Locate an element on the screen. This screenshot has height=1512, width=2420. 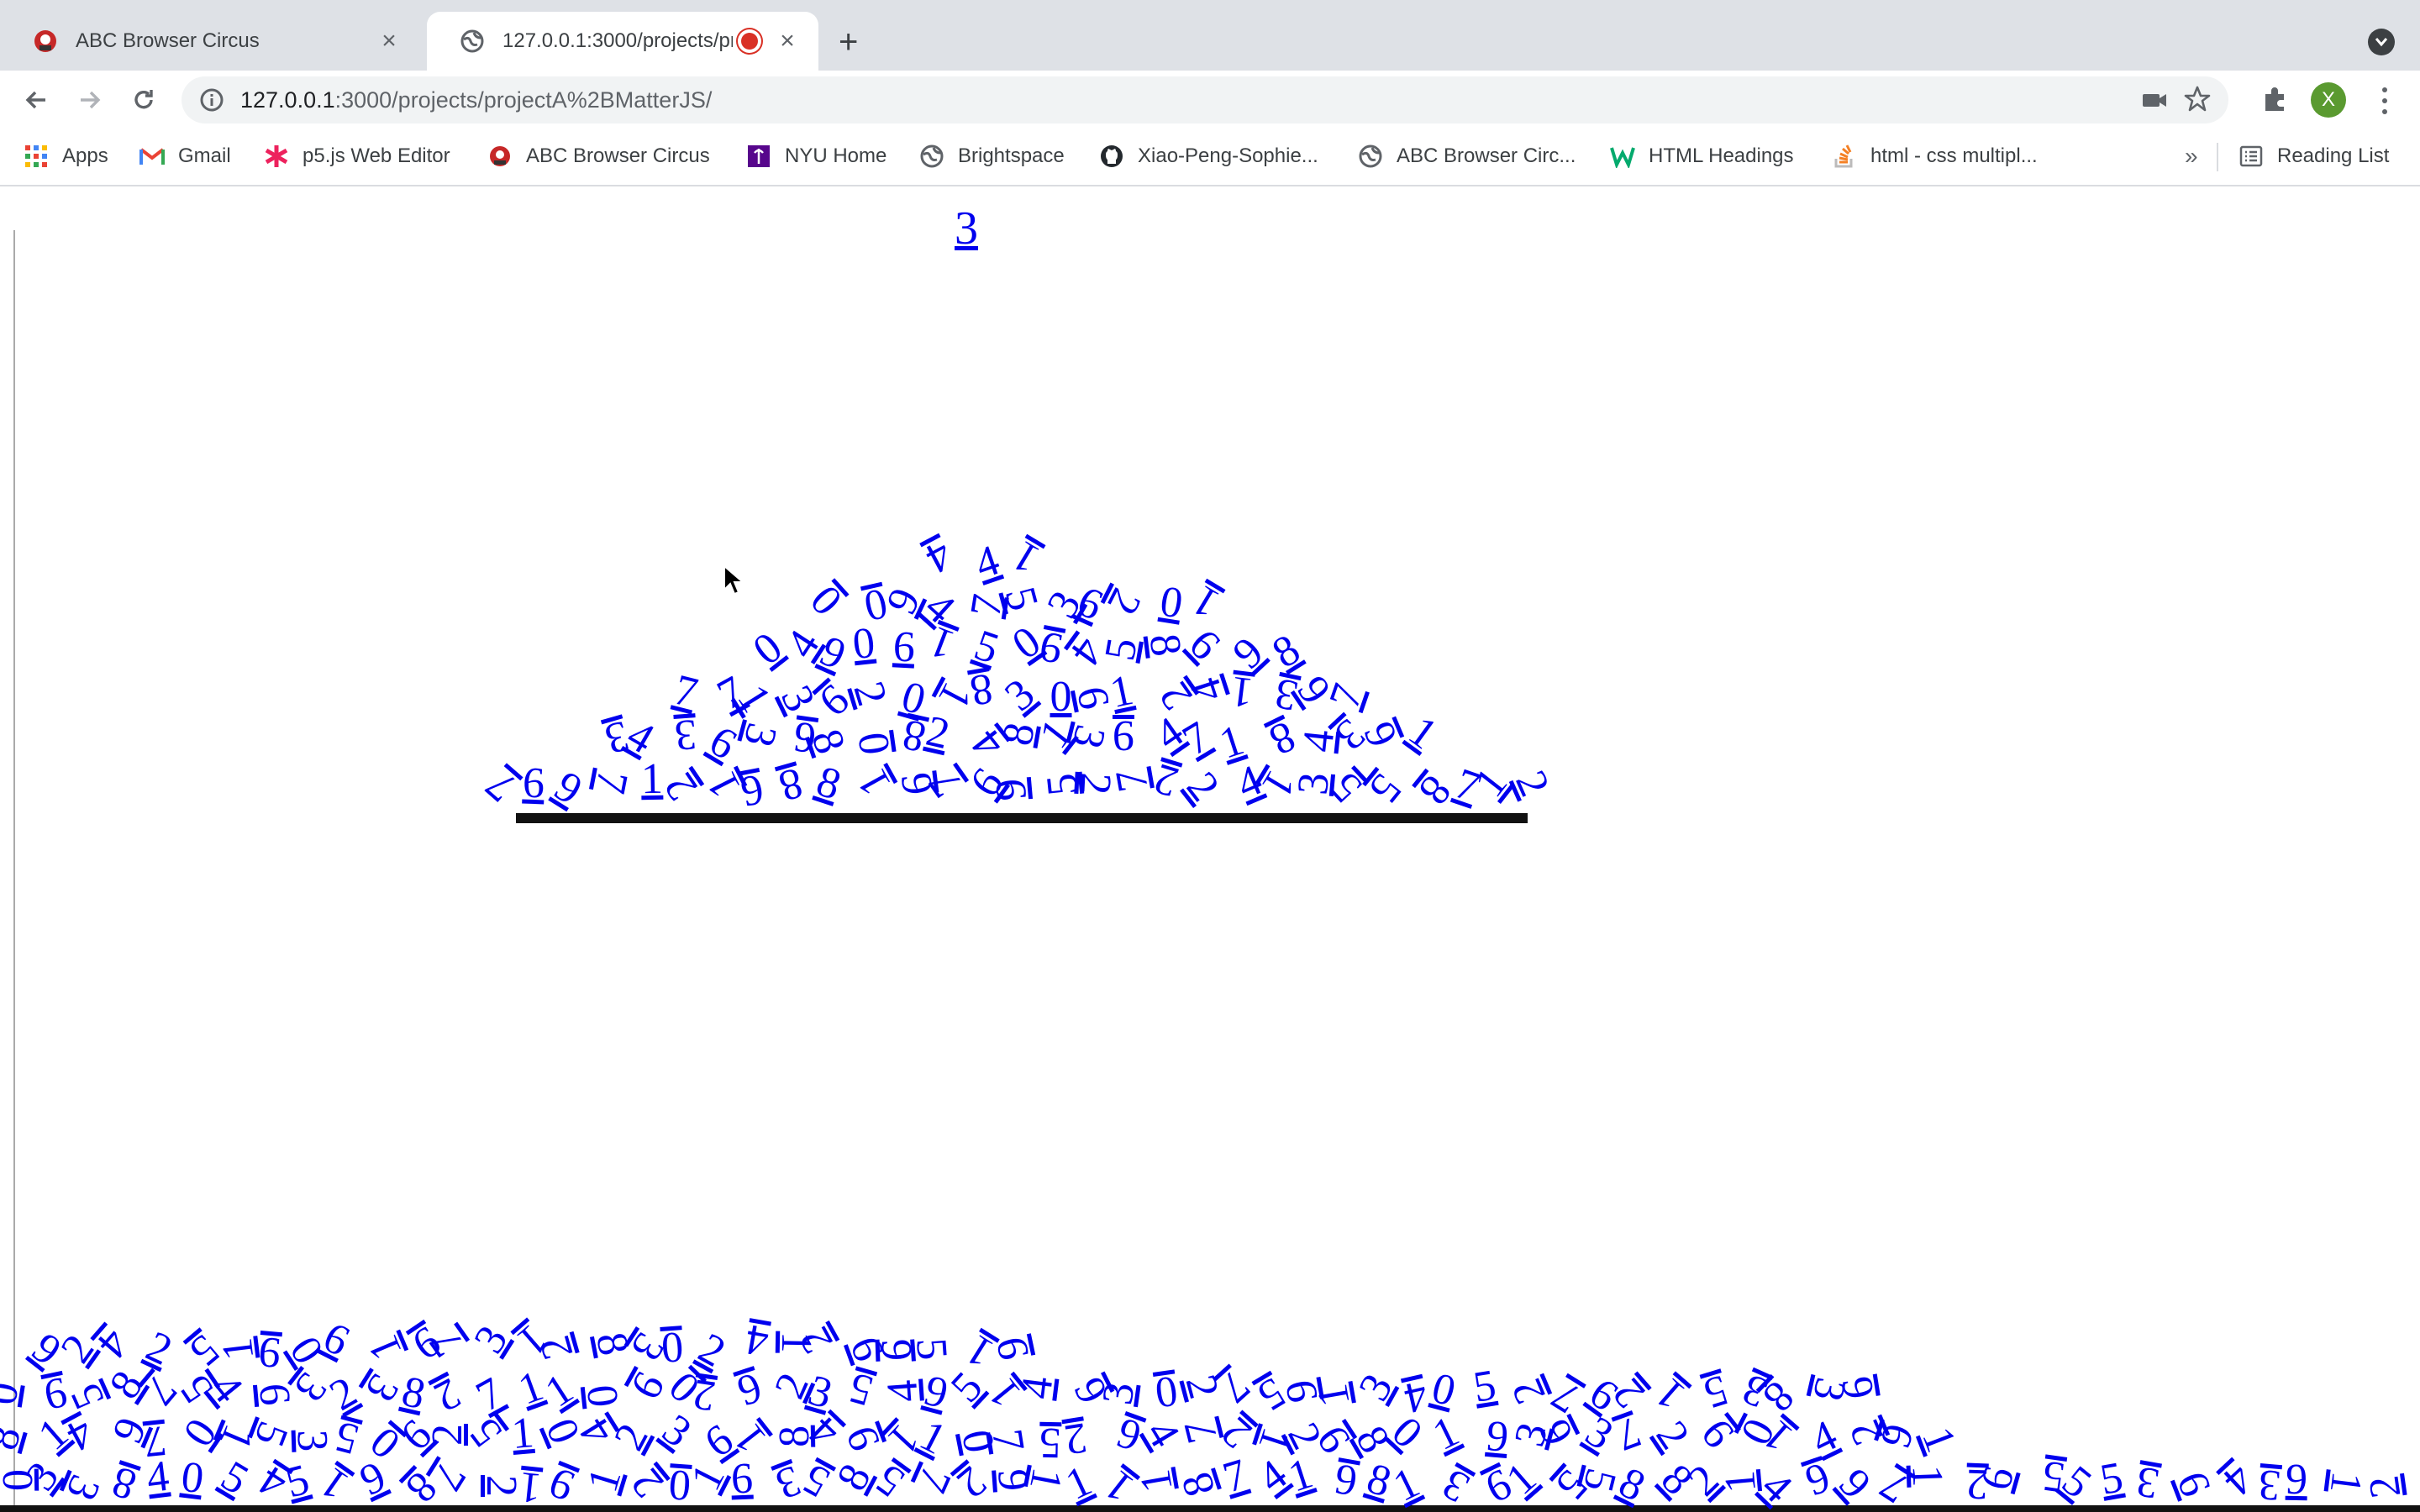
camera-in-use-icon is located at coordinates (2154, 102).